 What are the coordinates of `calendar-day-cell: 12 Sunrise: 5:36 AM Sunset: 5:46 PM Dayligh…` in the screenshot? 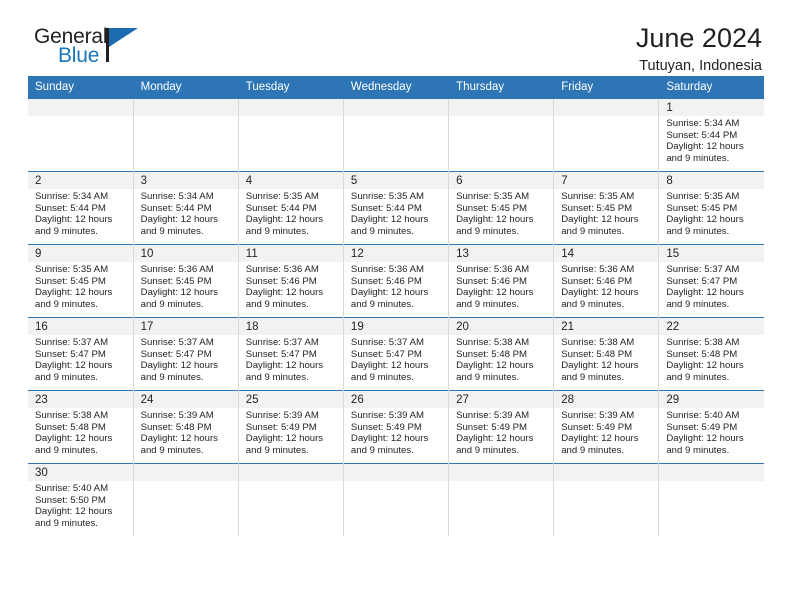 It's located at (396, 281).